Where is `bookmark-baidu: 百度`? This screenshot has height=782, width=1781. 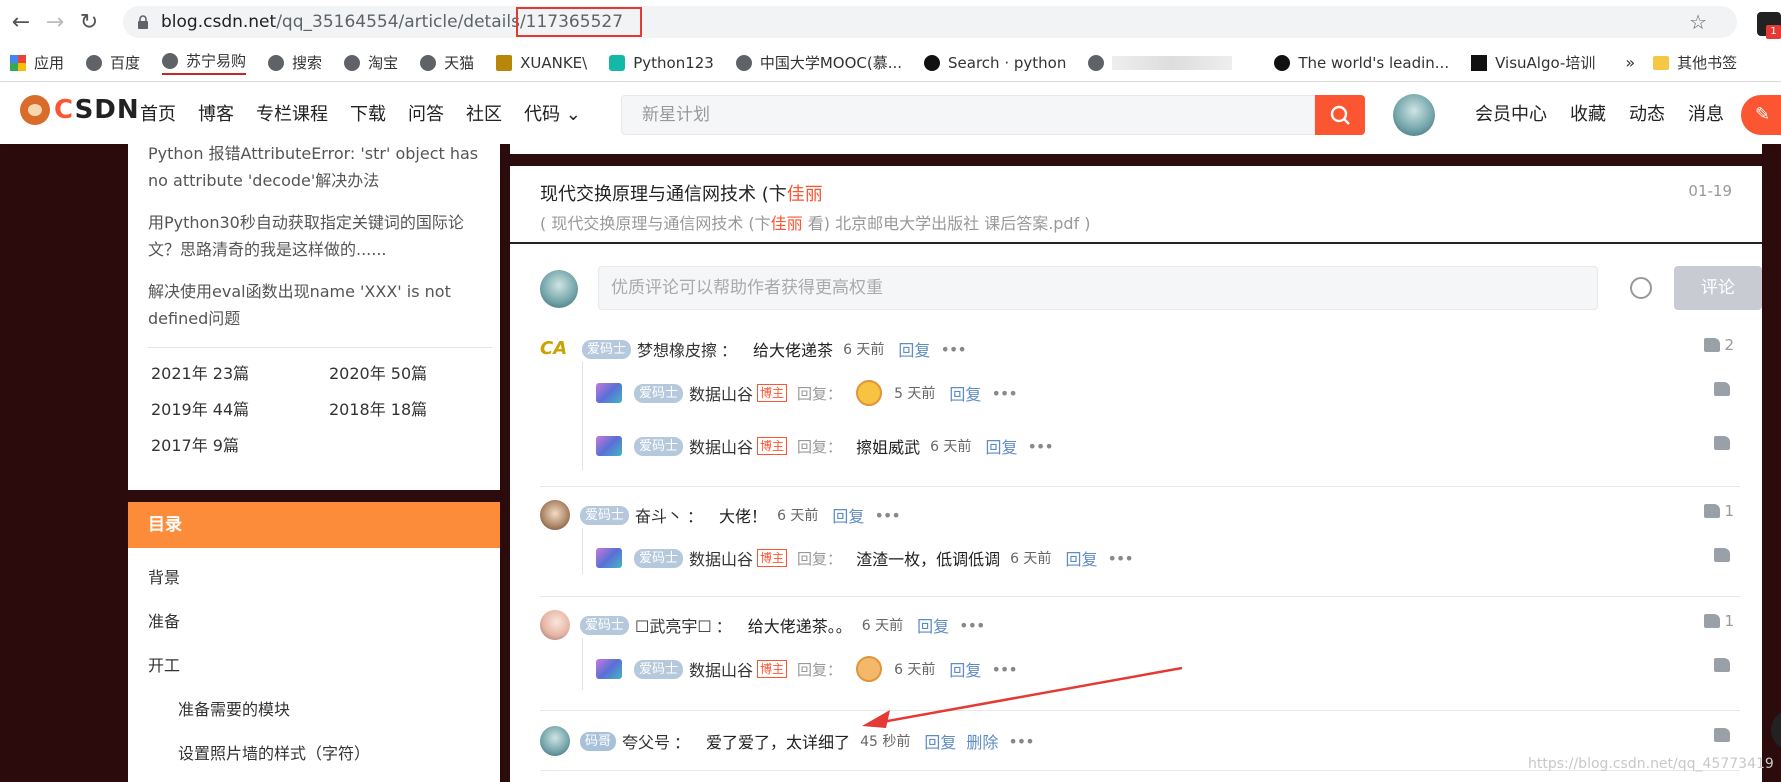 bookmark-baidu: 百度 is located at coordinates (113, 62).